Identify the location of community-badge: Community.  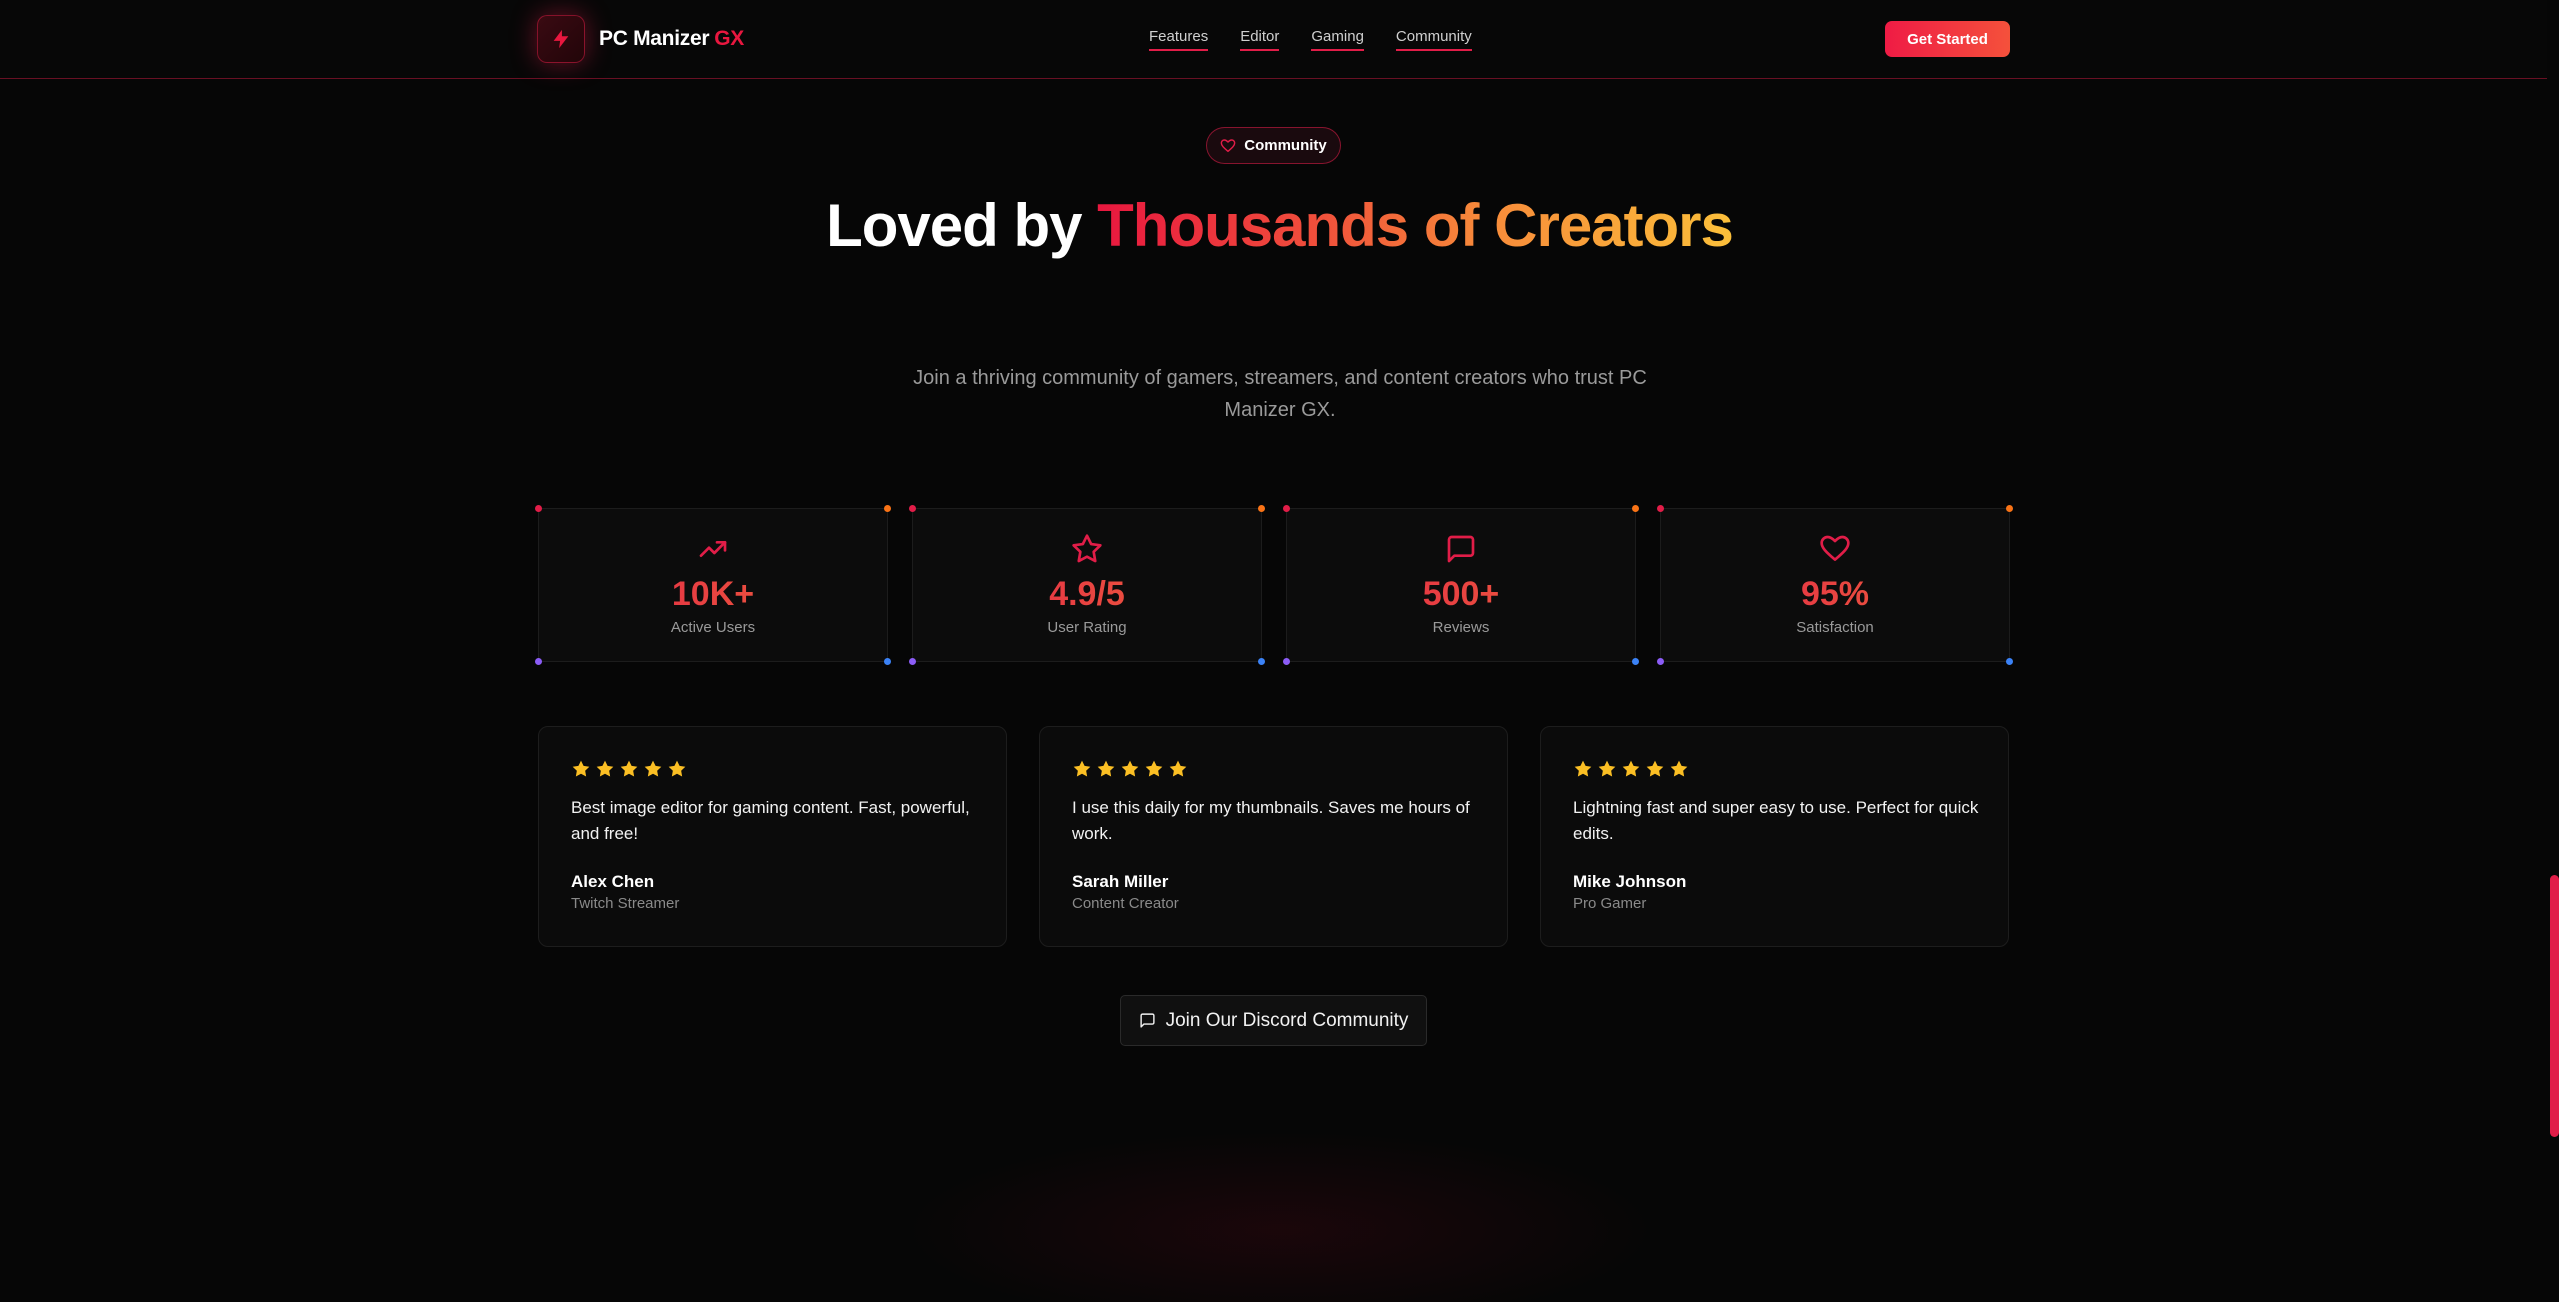
(1273, 145).